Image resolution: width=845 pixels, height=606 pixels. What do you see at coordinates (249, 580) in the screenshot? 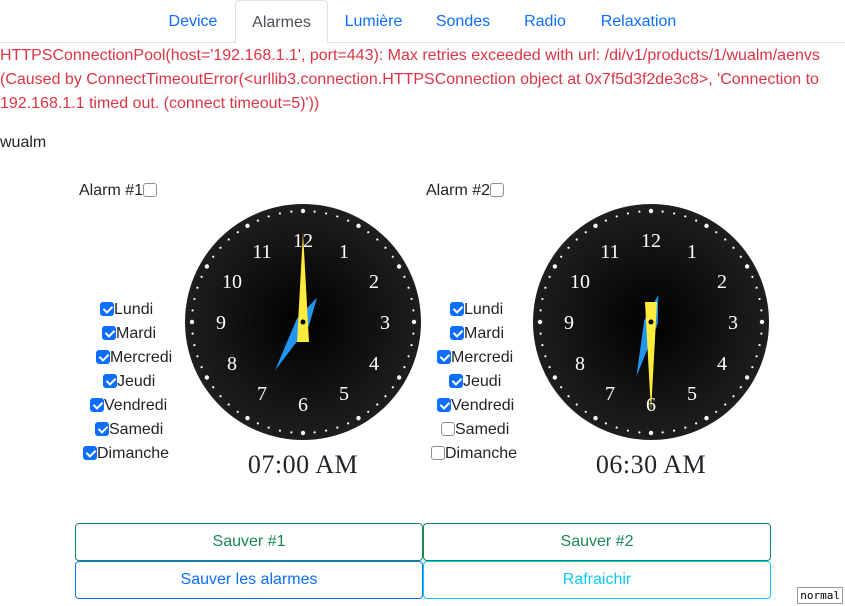
I see `save-all-alarms-button: Sauver les alarmes` at bounding box center [249, 580].